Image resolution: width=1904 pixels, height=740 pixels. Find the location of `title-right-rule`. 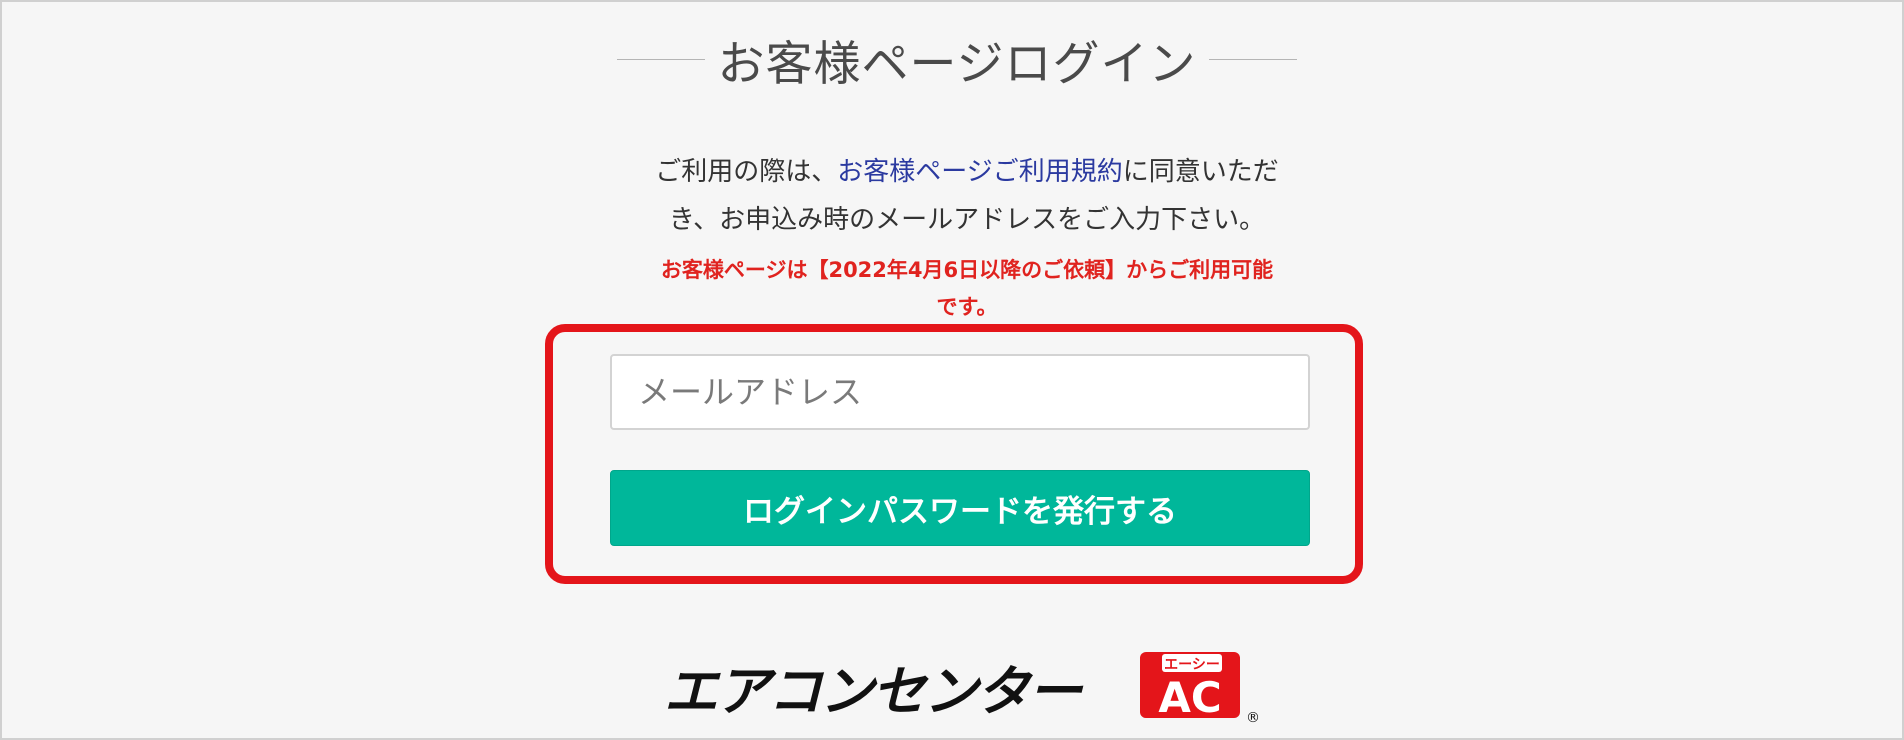

title-right-rule is located at coordinates (1252, 59).